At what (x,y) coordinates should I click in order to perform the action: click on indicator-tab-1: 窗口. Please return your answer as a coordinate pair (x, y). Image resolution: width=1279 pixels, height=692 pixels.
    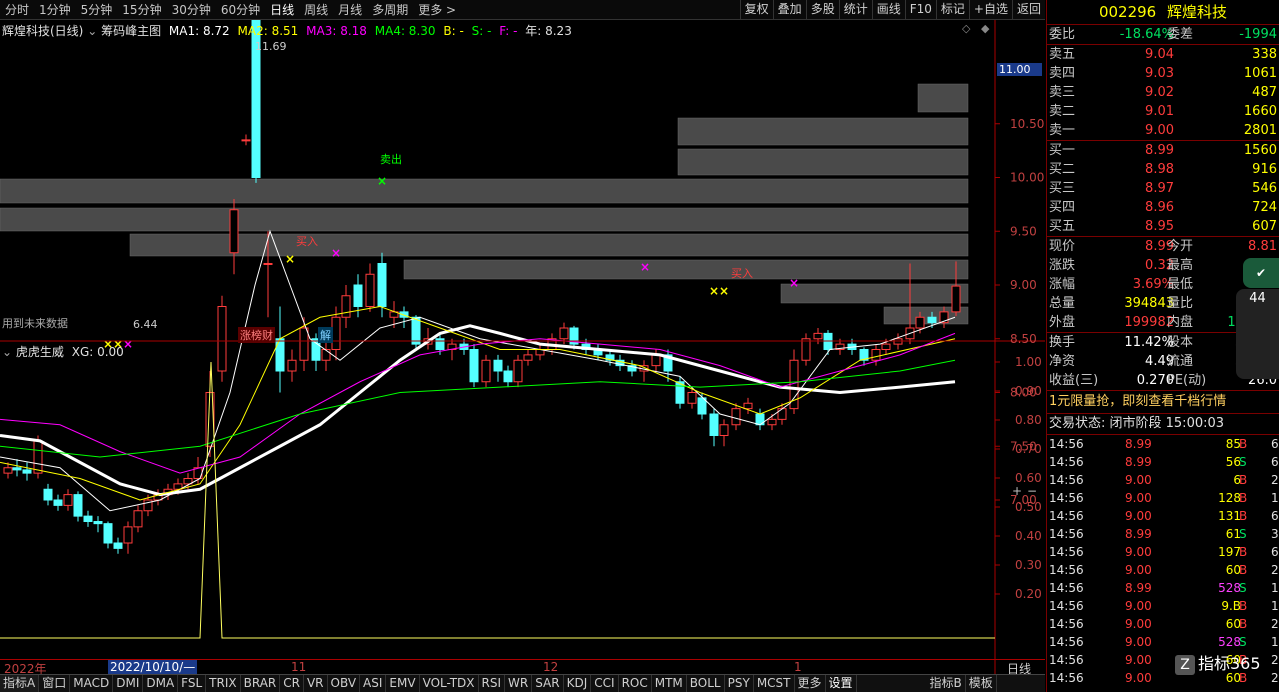
    Looking at the image, I should click on (55, 683).